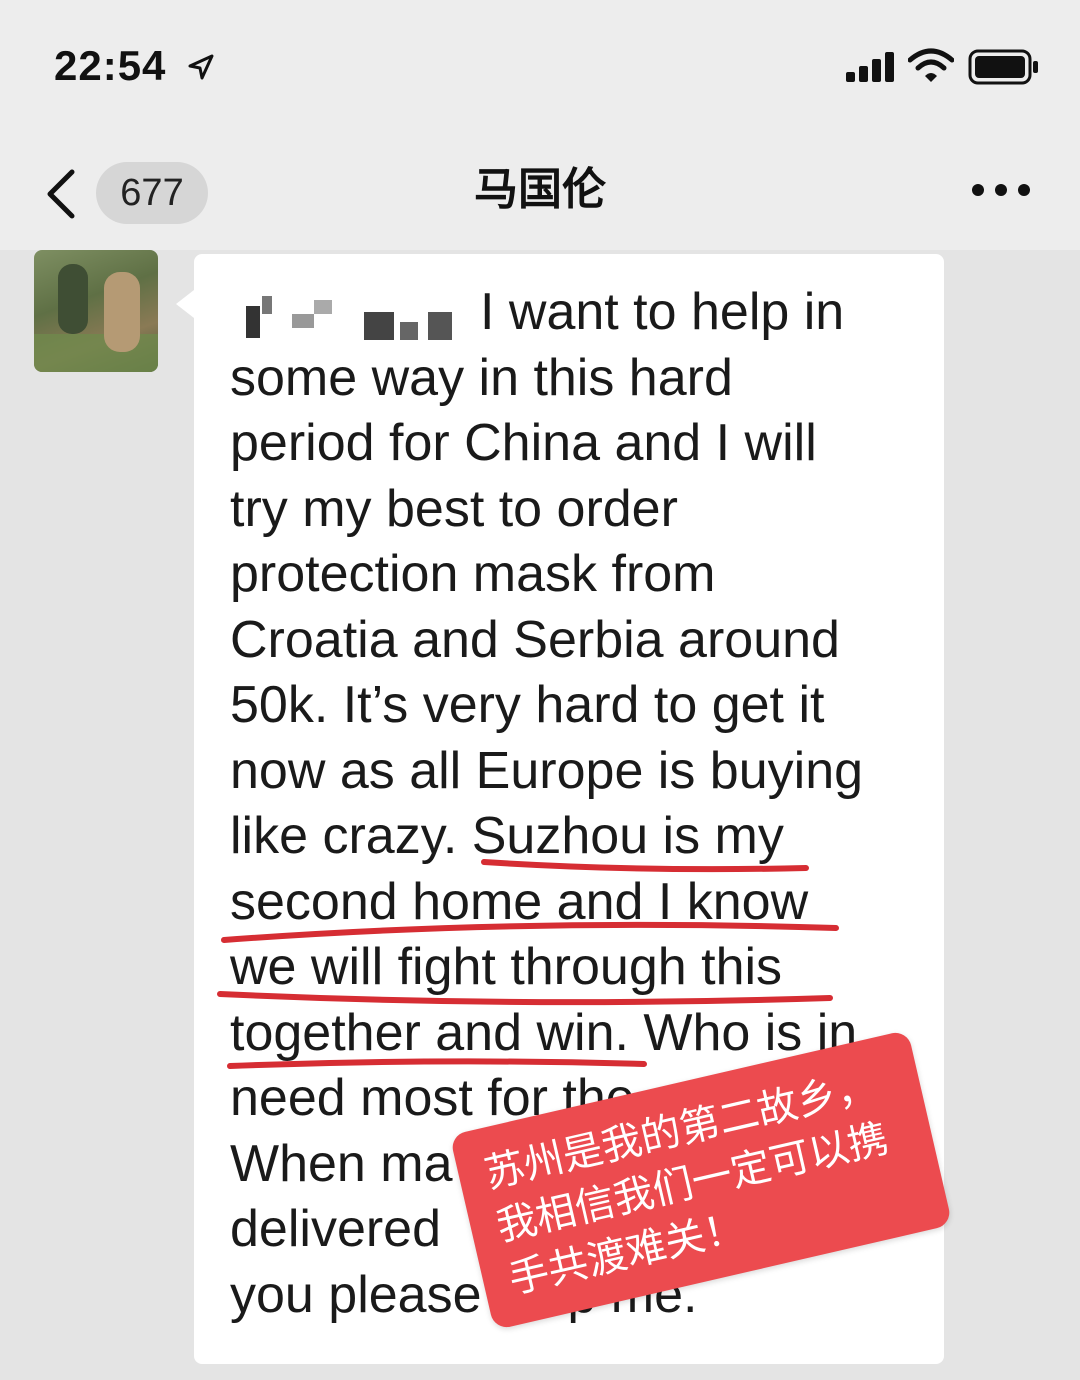 The image size is (1080, 1380). What do you see at coordinates (1003, 67) in the screenshot?
I see `battery-icon` at bounding box center [1003, 67].